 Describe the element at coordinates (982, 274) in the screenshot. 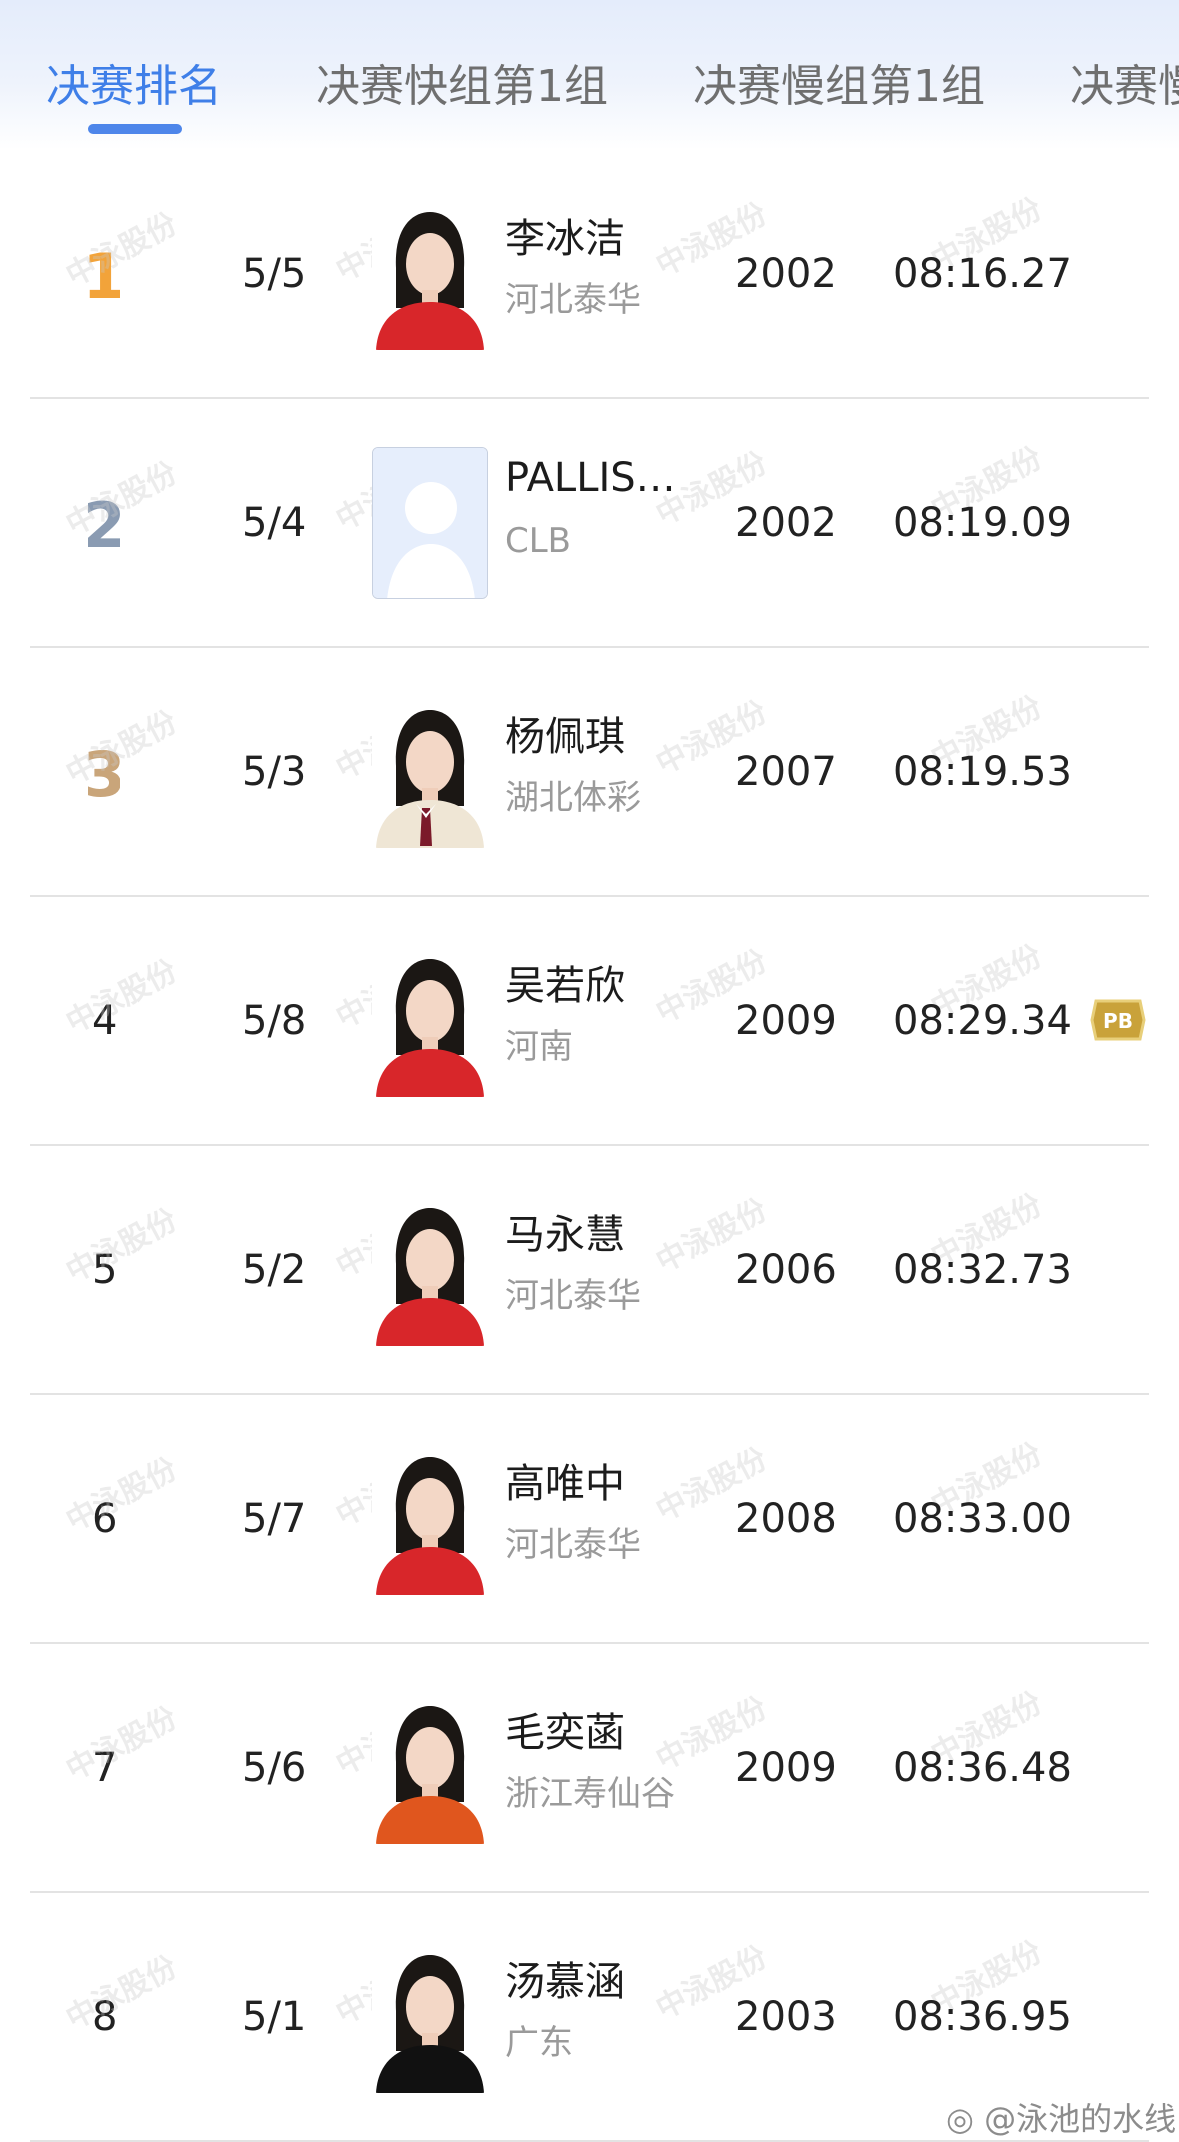

I see `result-time: 08:16.27` at that location.